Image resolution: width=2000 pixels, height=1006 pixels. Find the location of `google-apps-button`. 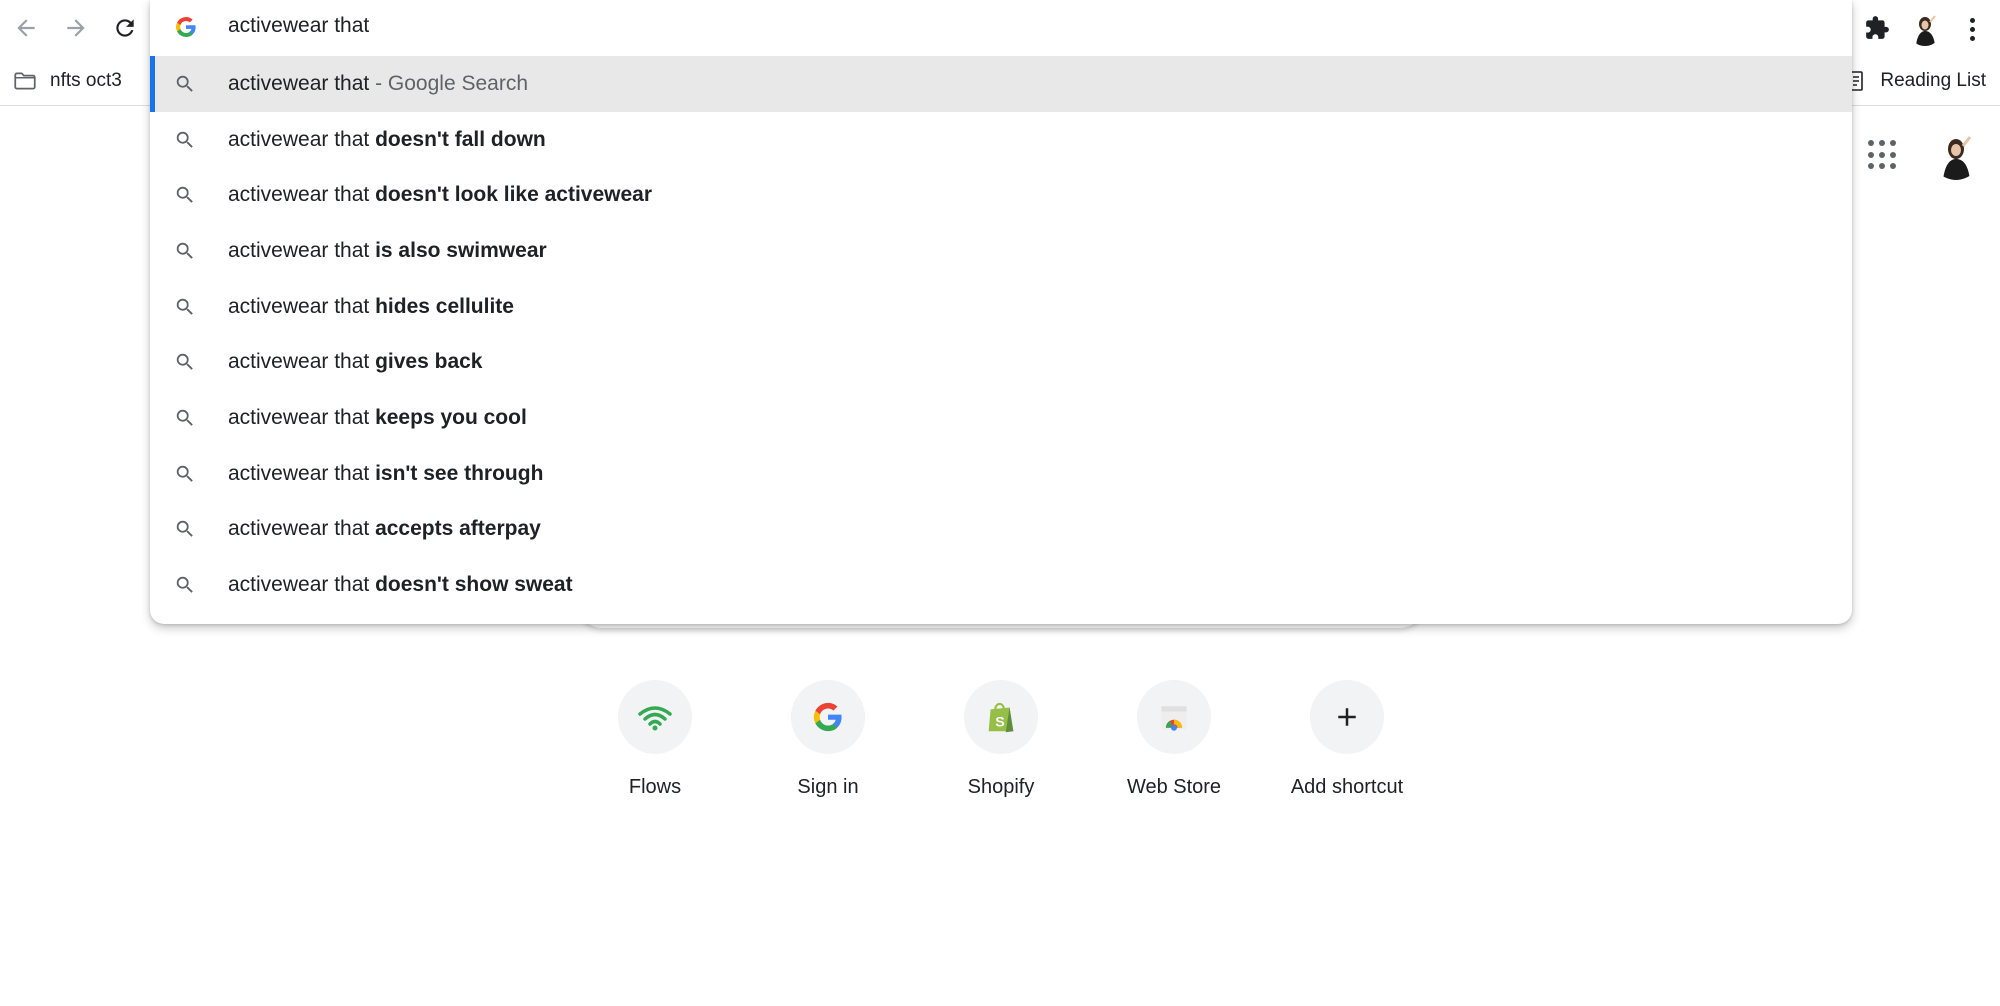

google-apps-button is located at coordinates (1883, 155).